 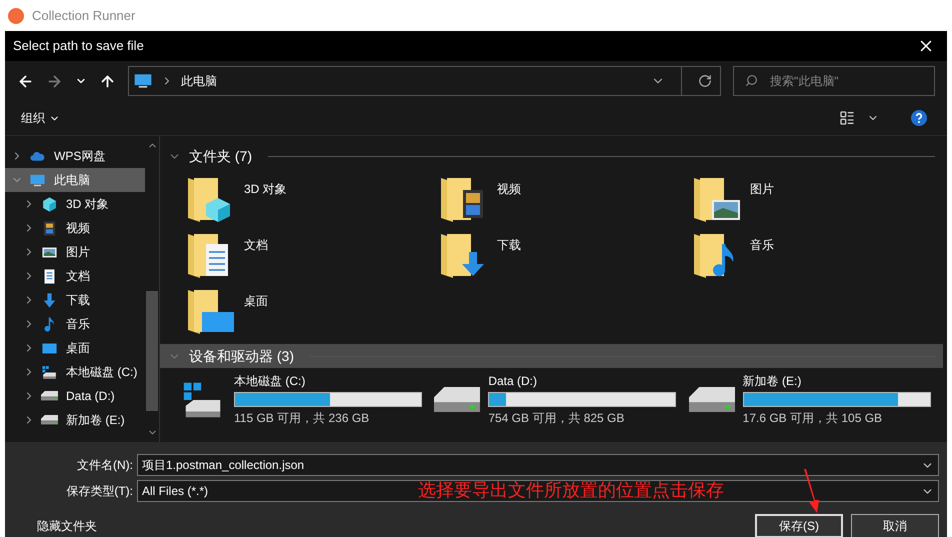 I want to click on sidebar-item: 3D 对象, so click(x=75, y=204).